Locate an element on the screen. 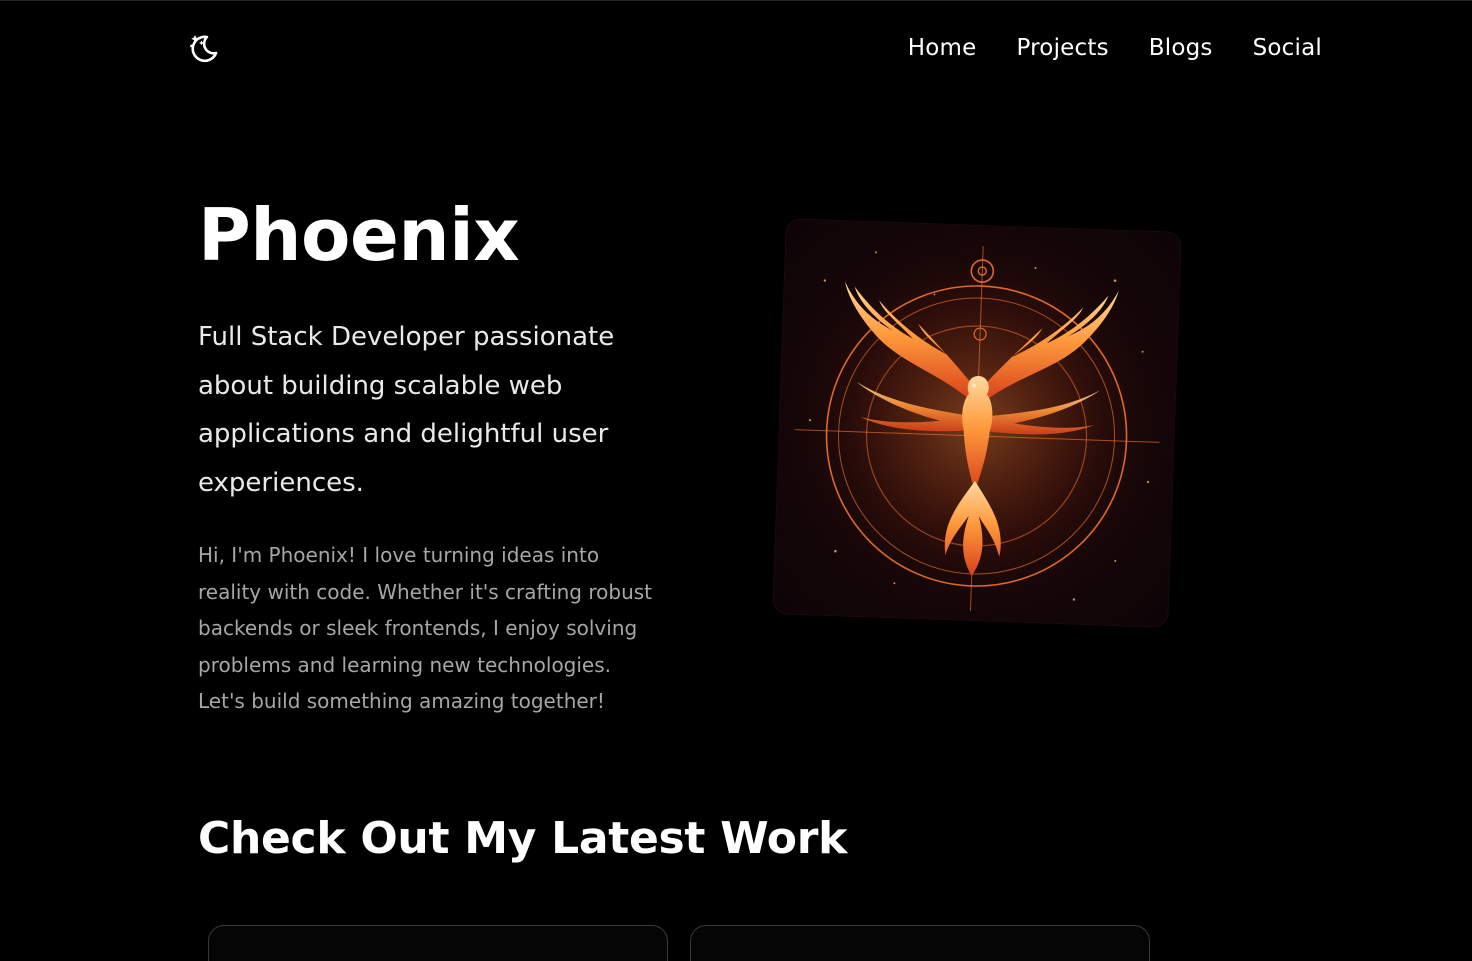  phoenix-emblem-image is located at coordinates (977, 423).